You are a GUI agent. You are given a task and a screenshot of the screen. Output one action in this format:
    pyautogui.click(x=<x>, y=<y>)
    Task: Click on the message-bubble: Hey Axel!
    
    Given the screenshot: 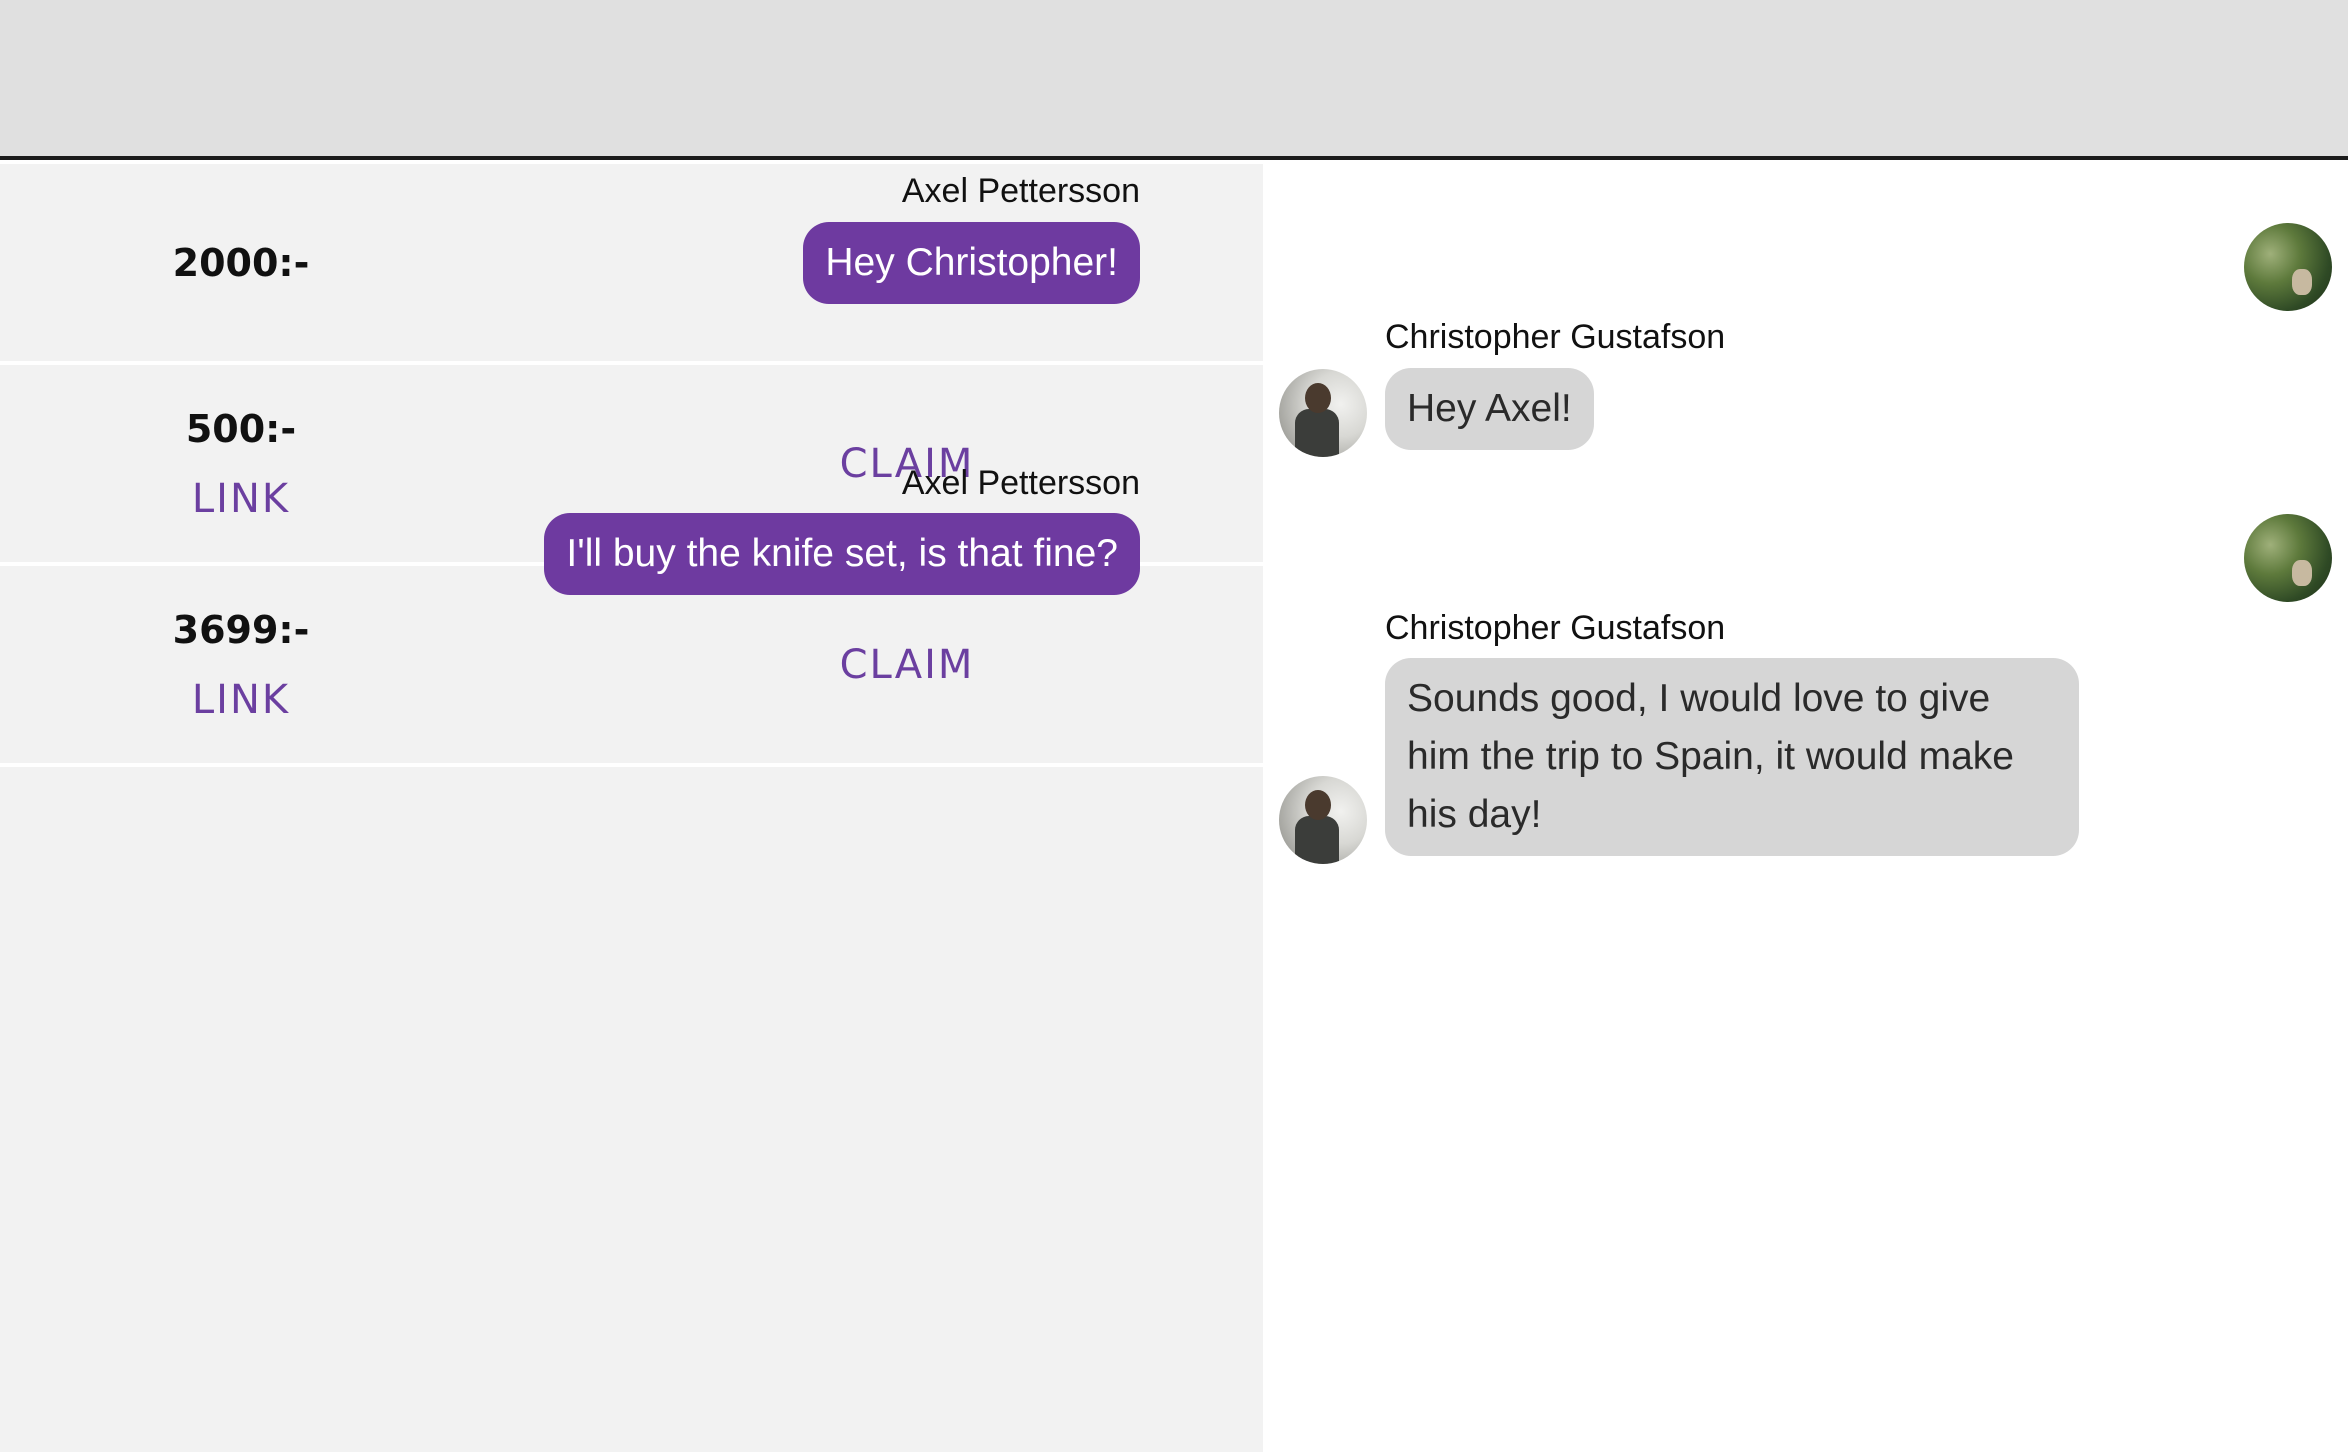 What is the action you would take?
    pyautogui.click(x=1489, y=409)
    